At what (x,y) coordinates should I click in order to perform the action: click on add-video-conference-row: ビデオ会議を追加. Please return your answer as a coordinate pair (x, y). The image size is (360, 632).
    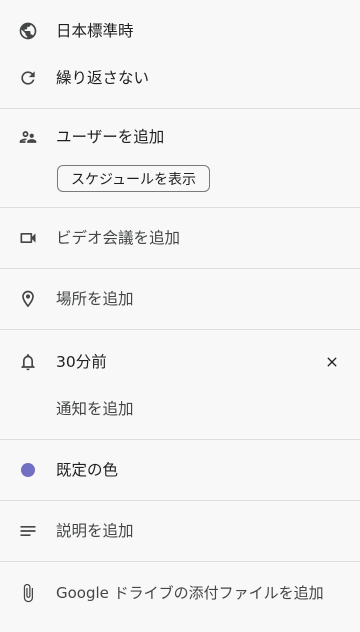
    Looking at the image, I should click on (180, 238).